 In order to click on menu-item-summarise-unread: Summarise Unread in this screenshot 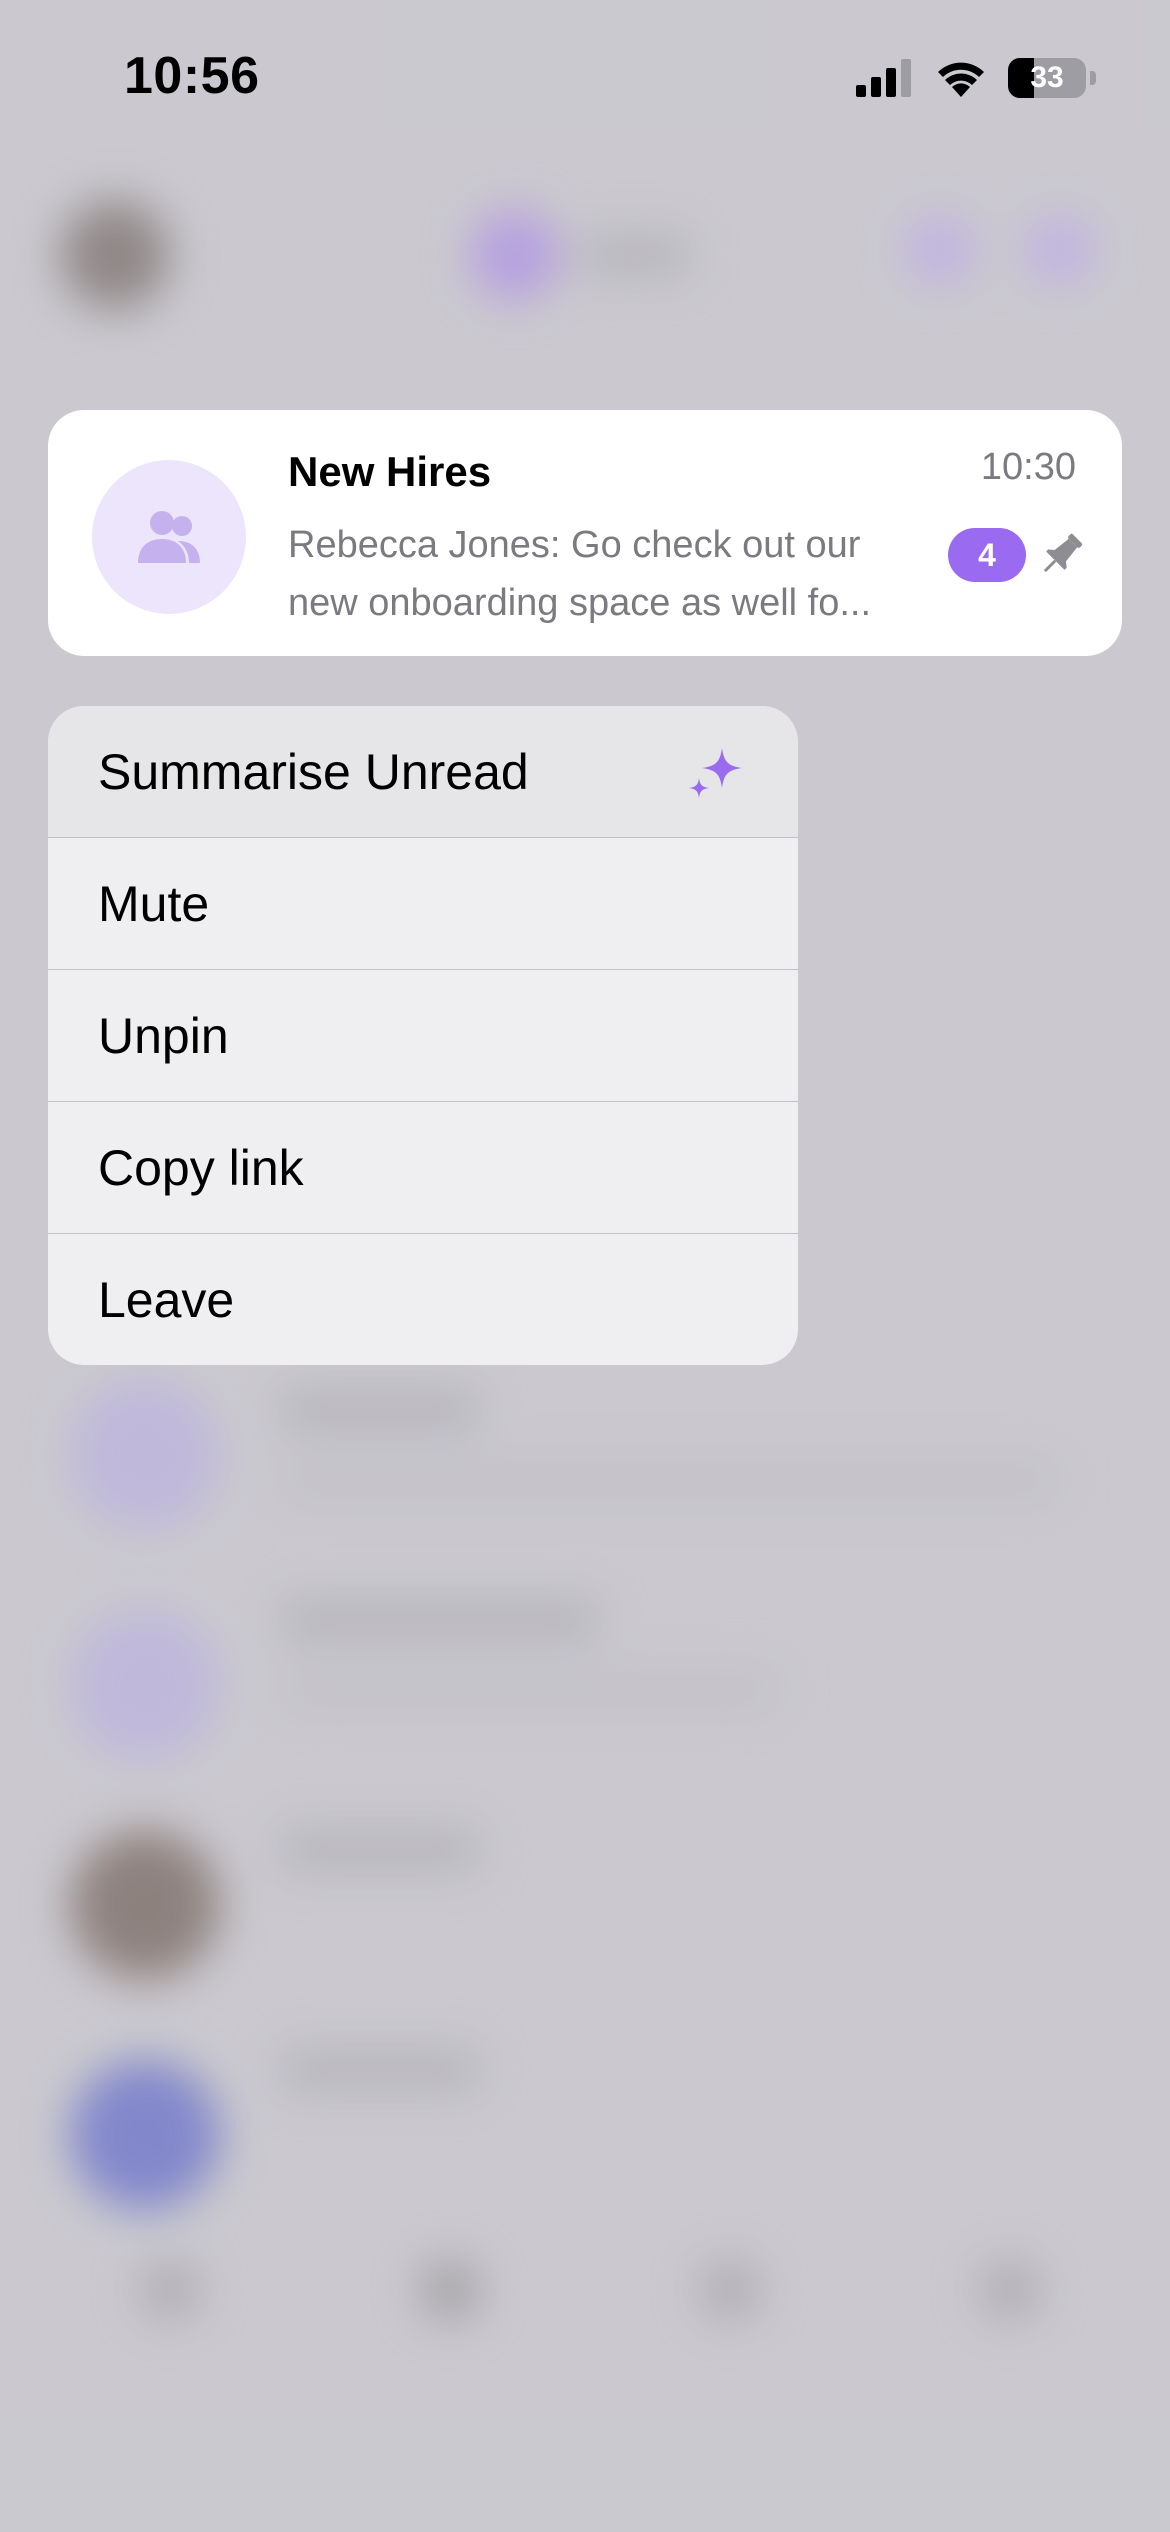, I will do `click(423, 771)`.